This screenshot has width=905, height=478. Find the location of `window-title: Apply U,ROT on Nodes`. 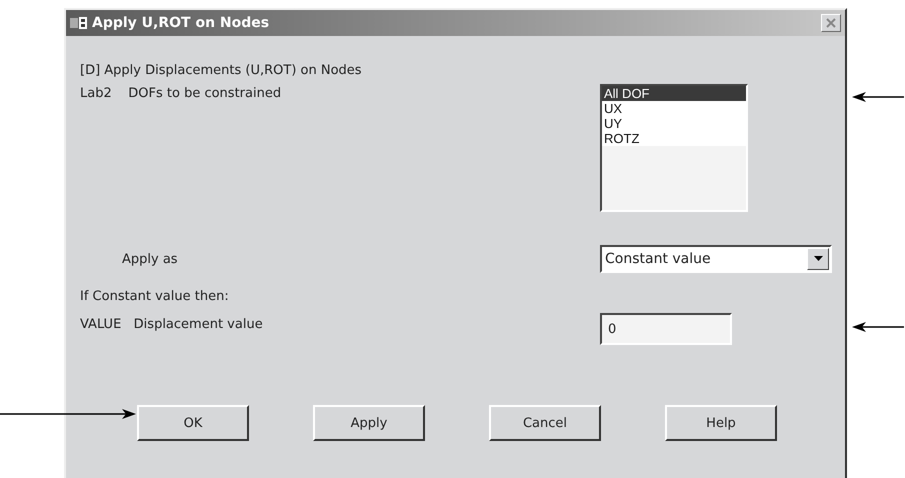

window-title: Apply U,ROT on Nodes is located at coordinates (181, 23).